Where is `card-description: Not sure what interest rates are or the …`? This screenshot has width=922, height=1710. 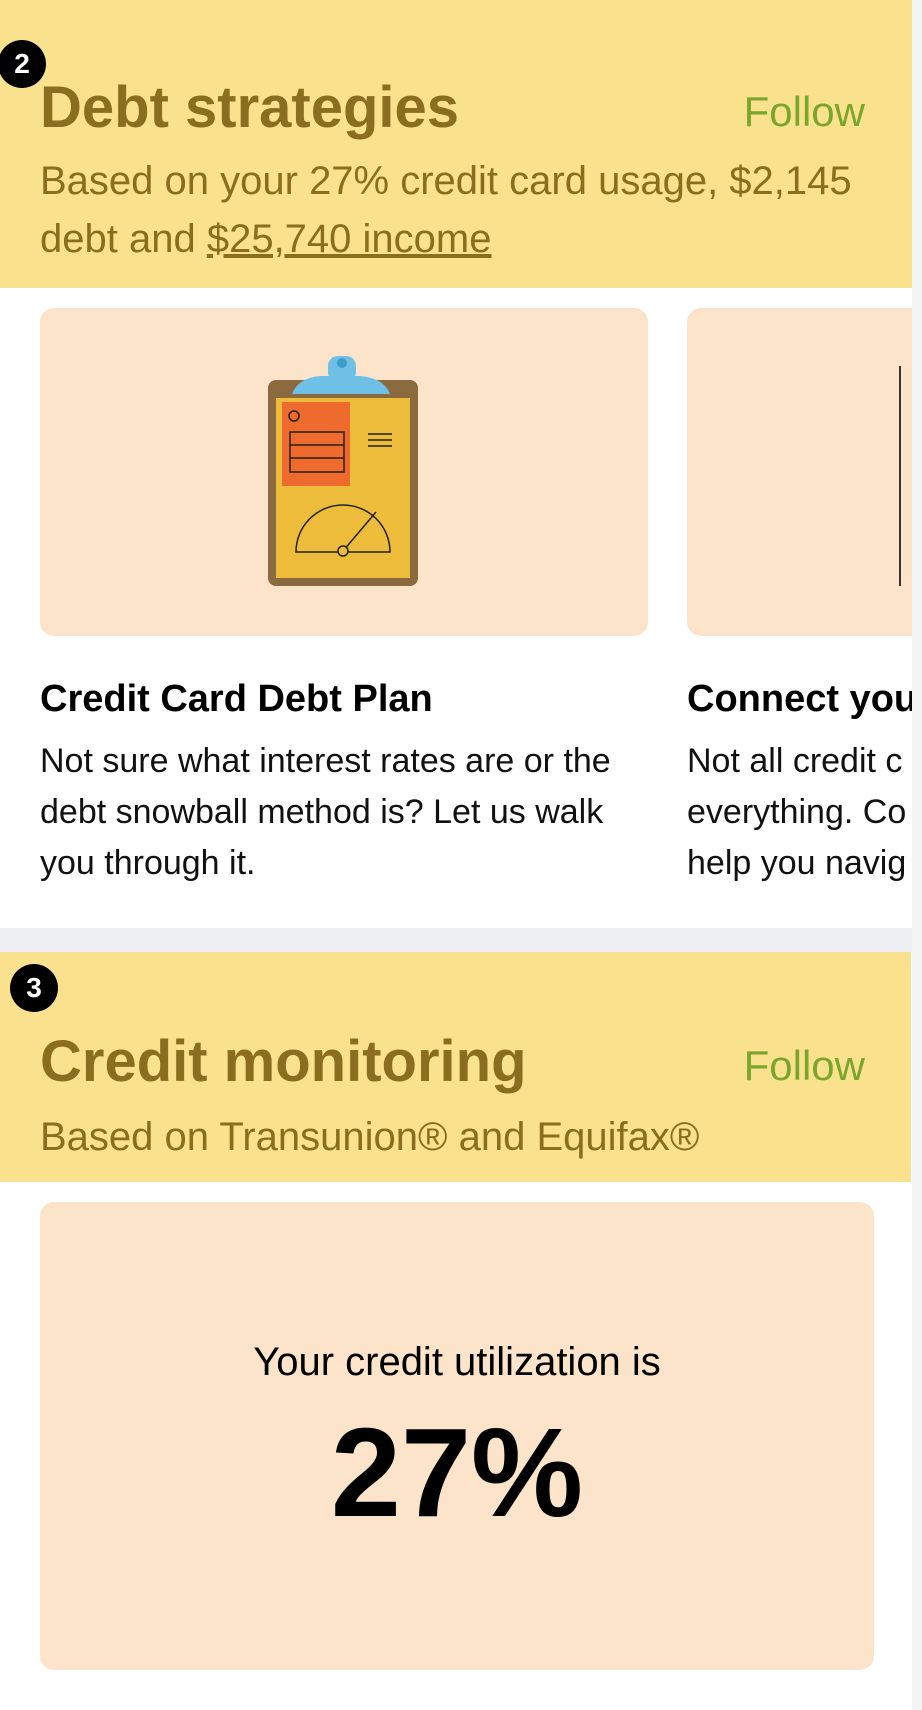
card-description: Not sure what interest rates are or the … is located at coordinates (325, 812).